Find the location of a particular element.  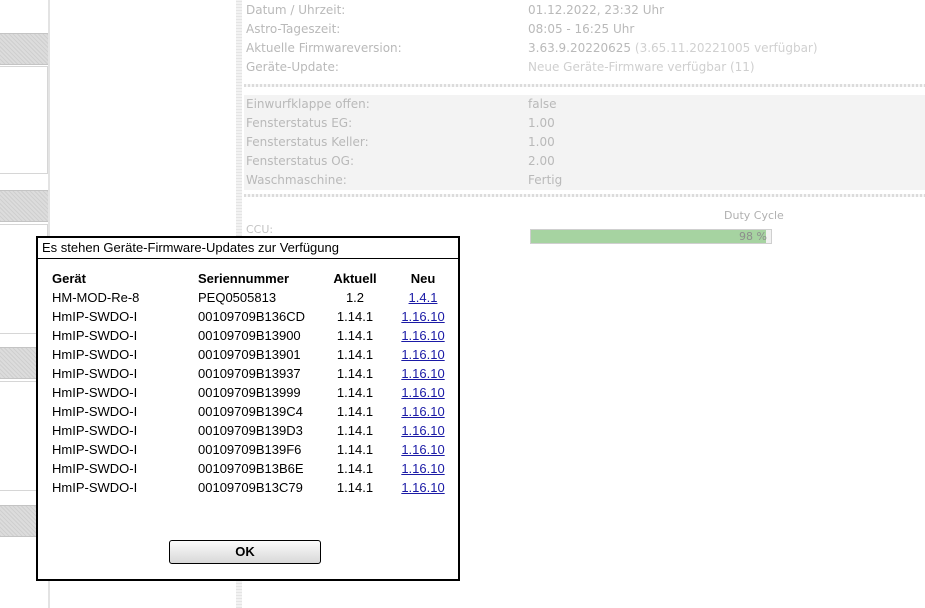

info-label: Astro-Tageszeit: is located at coordinates (293, 29).